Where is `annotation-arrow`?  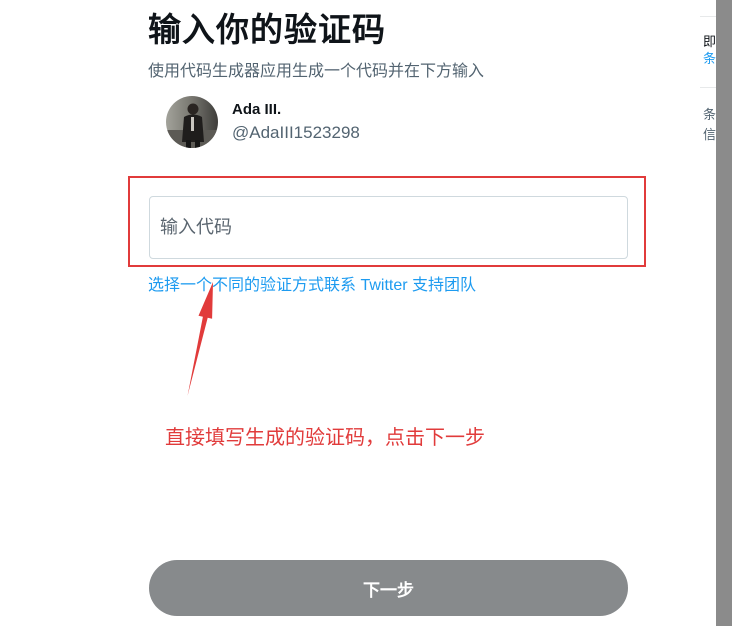 annotation-arrow is located at coordinates (200, 339).